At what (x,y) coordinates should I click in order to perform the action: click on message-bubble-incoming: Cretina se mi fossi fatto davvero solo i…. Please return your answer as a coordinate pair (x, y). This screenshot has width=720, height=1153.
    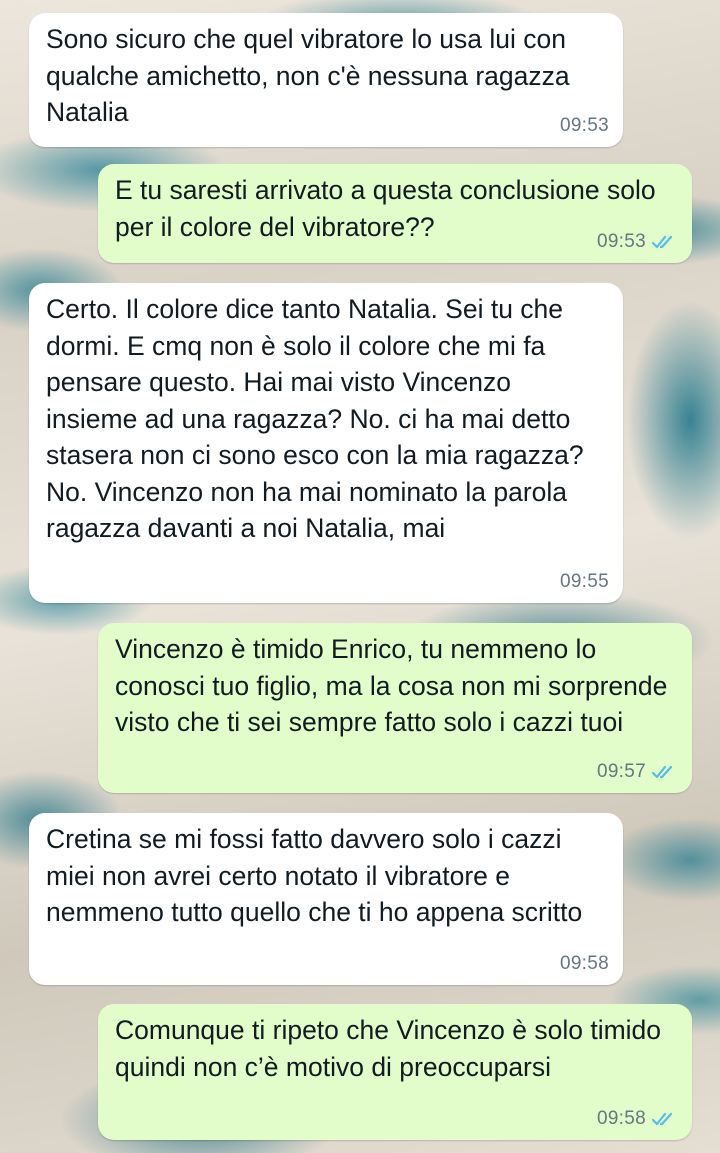
    Looking at the image, I should click on (326, 899).